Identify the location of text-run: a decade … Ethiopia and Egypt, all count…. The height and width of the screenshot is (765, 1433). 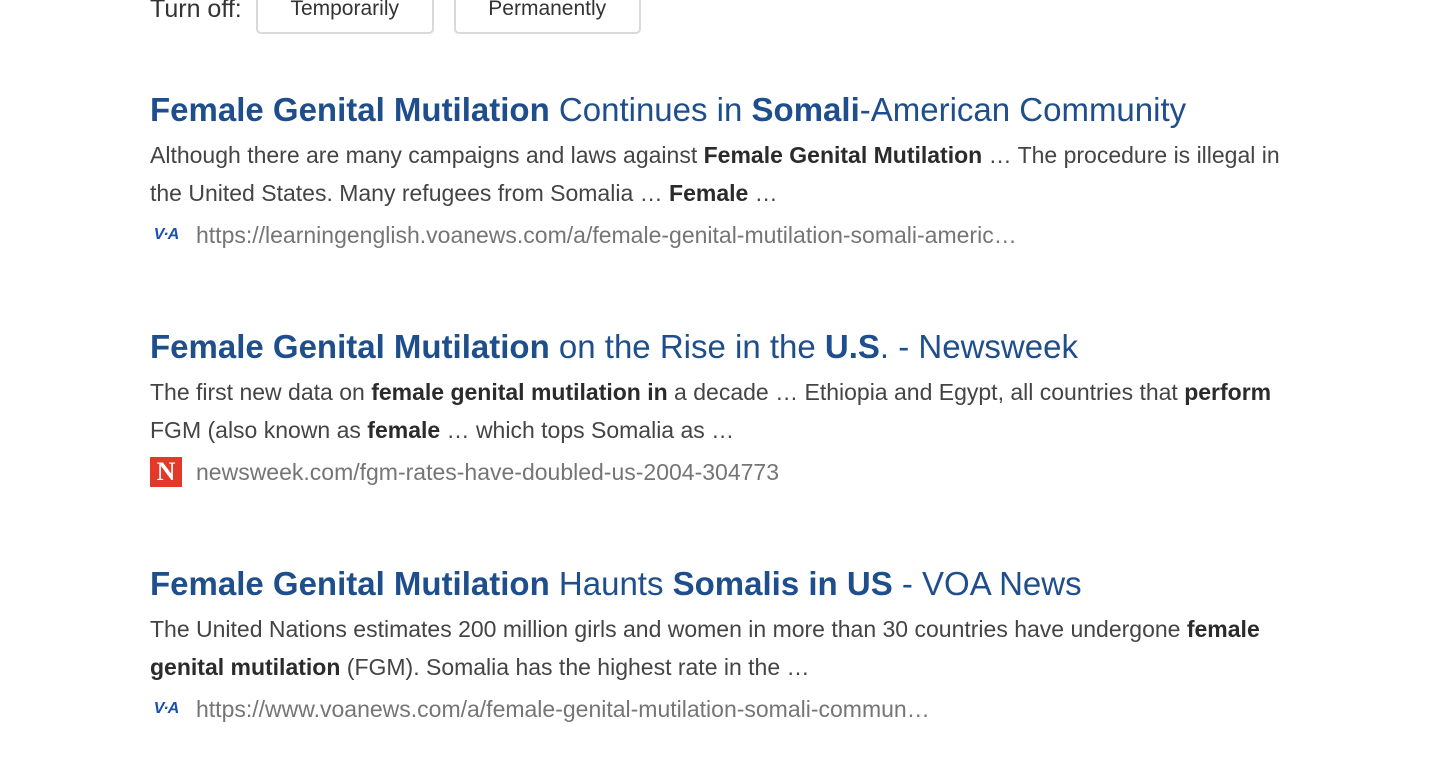
(926, 392).